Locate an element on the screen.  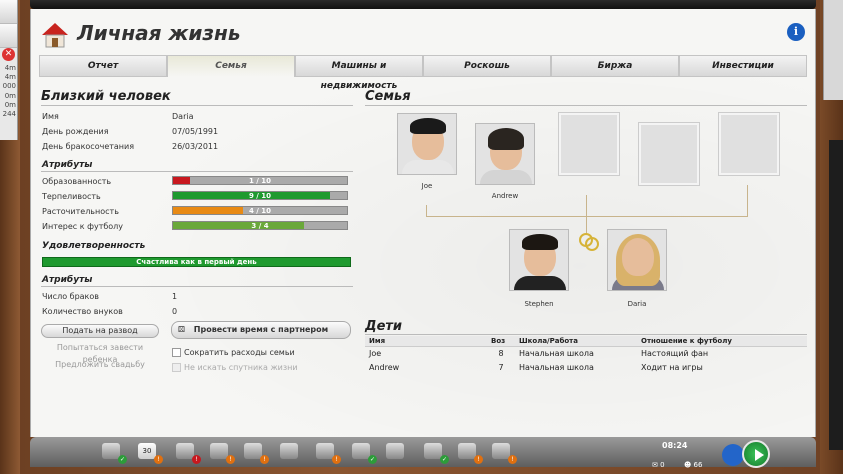
cell: Joe is located at coordinates (375, 354).